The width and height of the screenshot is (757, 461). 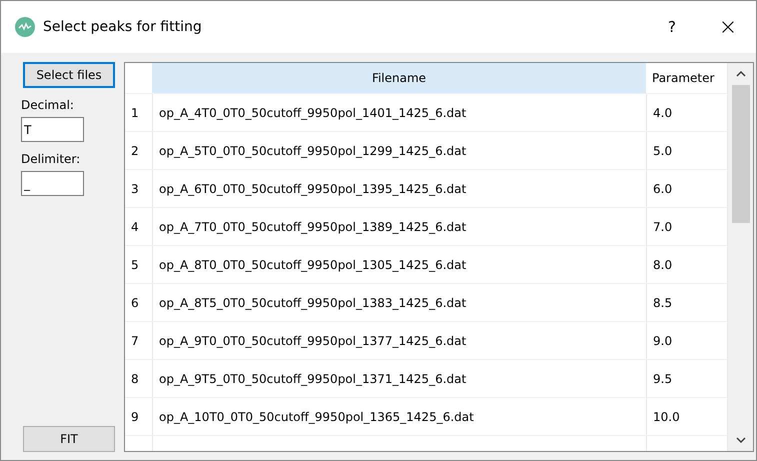 I want to click on vertical-scrollbar, so click(x=740, y=257).